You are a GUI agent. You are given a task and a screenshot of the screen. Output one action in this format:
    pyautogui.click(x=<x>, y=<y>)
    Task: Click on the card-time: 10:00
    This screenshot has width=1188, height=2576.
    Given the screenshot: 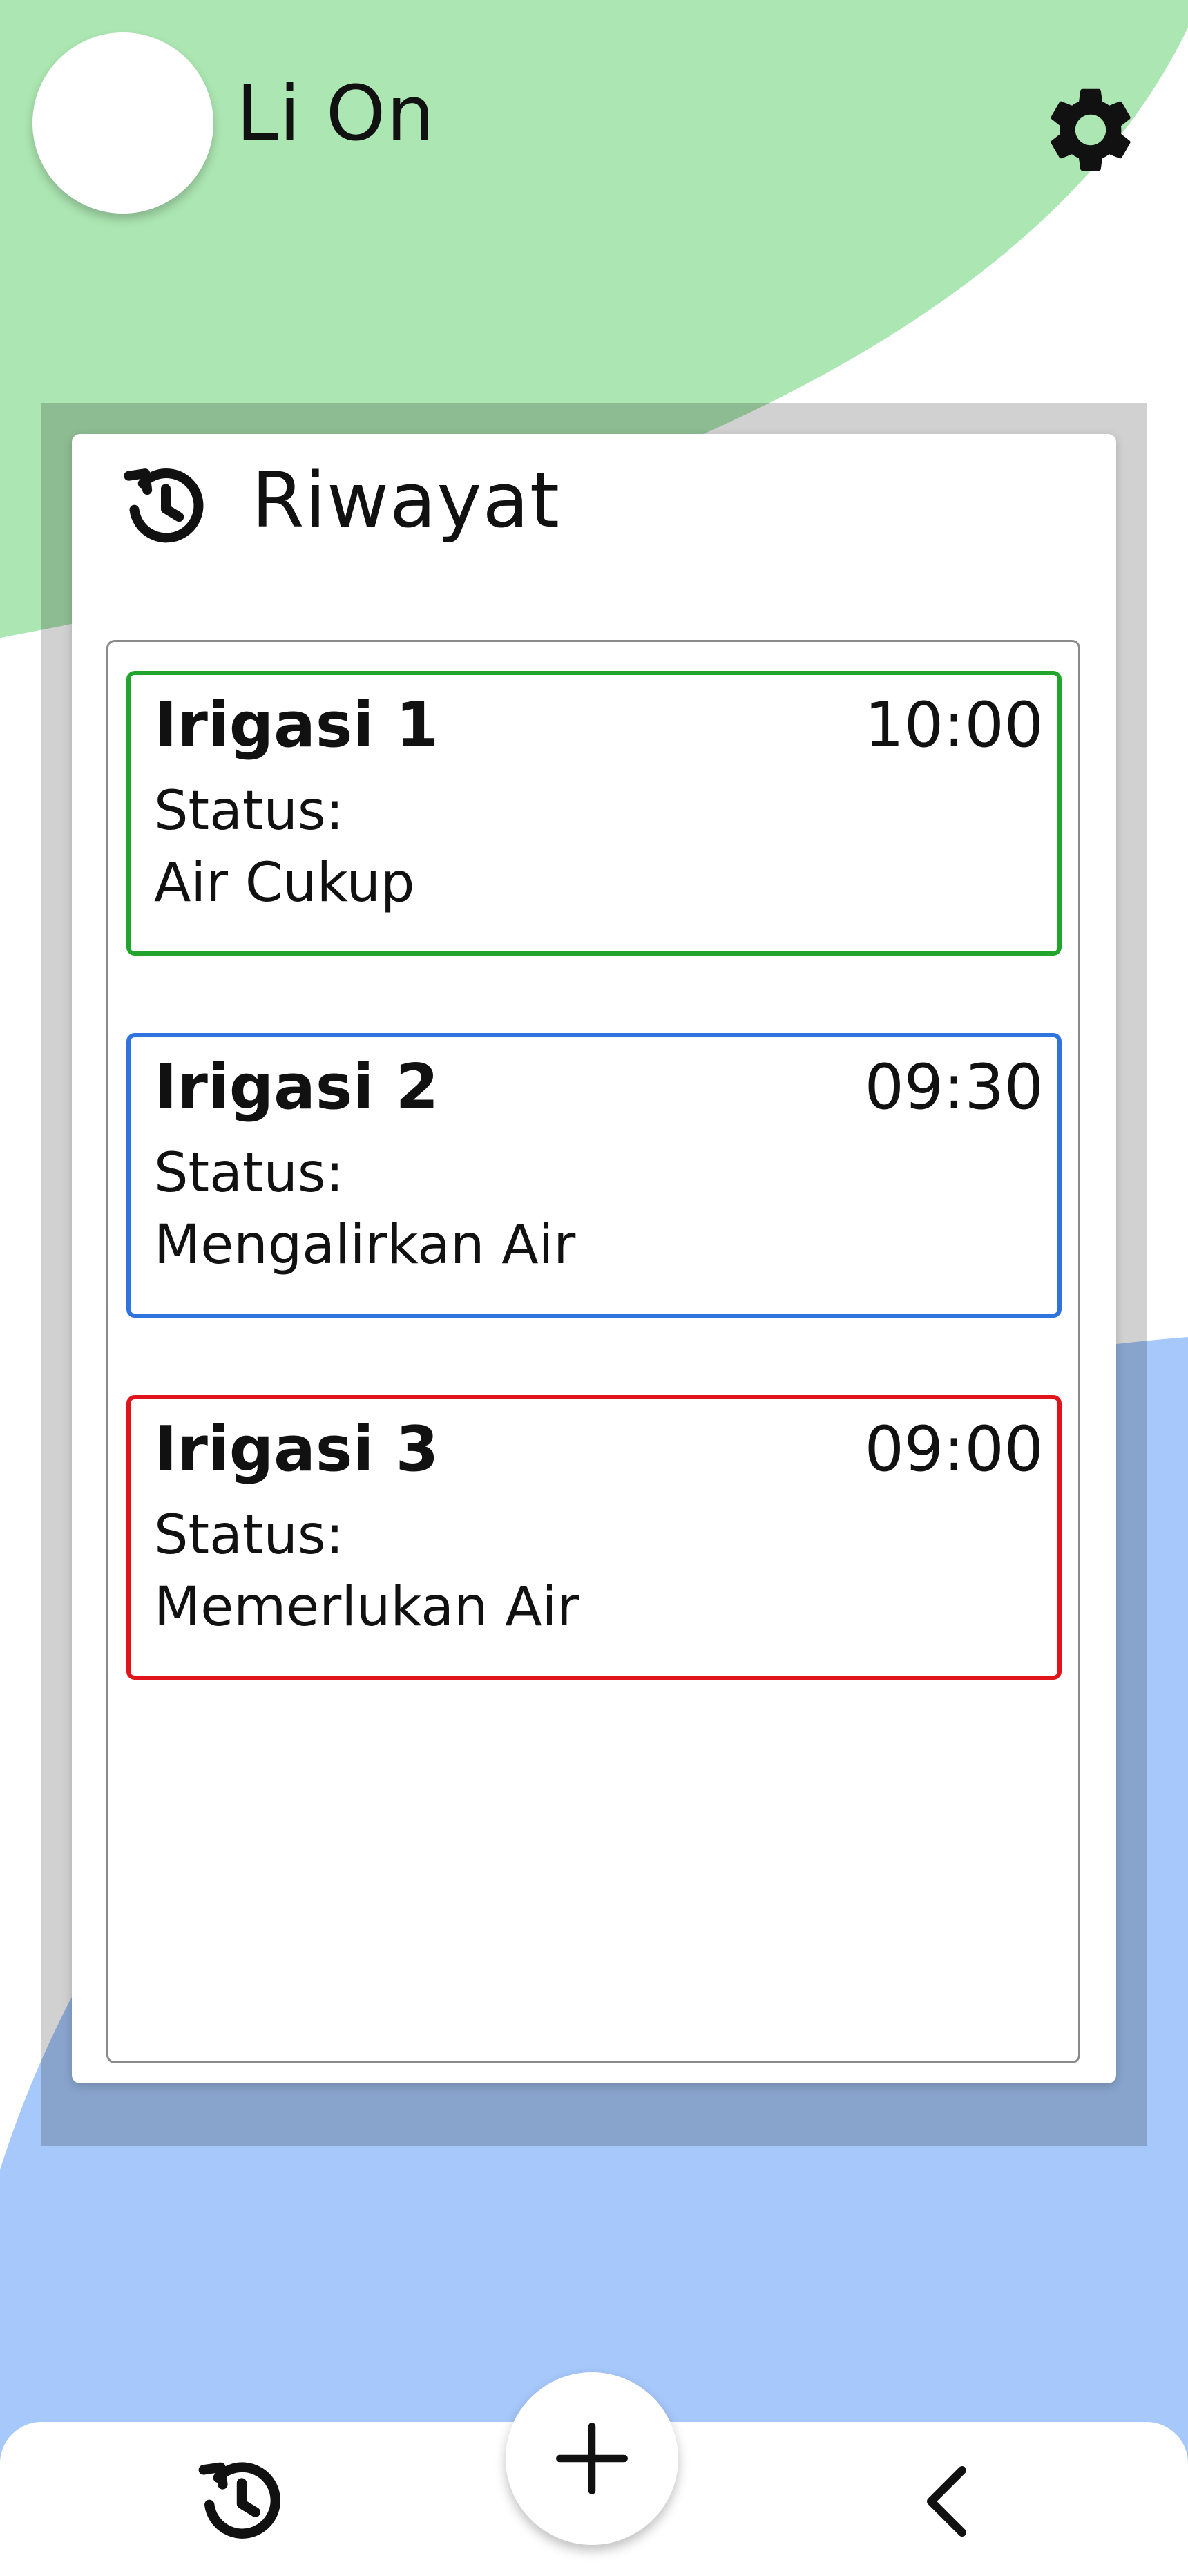 What is the action you would take?
    pyautogui.click(x=954, y=725)
    